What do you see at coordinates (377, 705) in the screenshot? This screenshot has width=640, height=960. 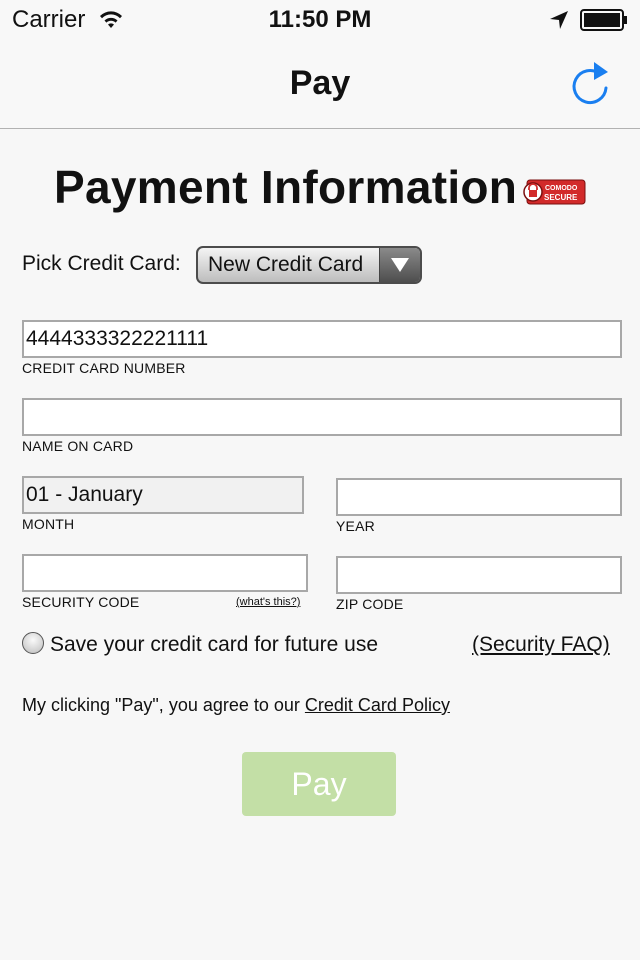 I see `credit-card-policy-link: Credit Card Policy` at bounding box center [377, 705].